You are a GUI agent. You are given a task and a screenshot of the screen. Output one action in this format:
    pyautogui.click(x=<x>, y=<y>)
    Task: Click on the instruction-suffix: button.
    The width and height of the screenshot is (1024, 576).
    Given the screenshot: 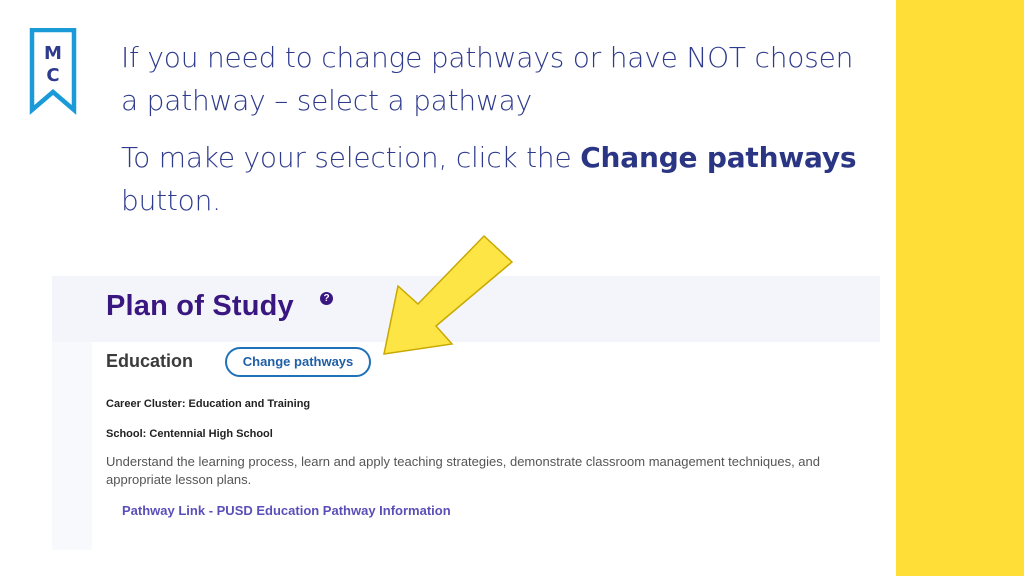 What is the action you would take?
    pyautogui.click(x=171, y=200)
    